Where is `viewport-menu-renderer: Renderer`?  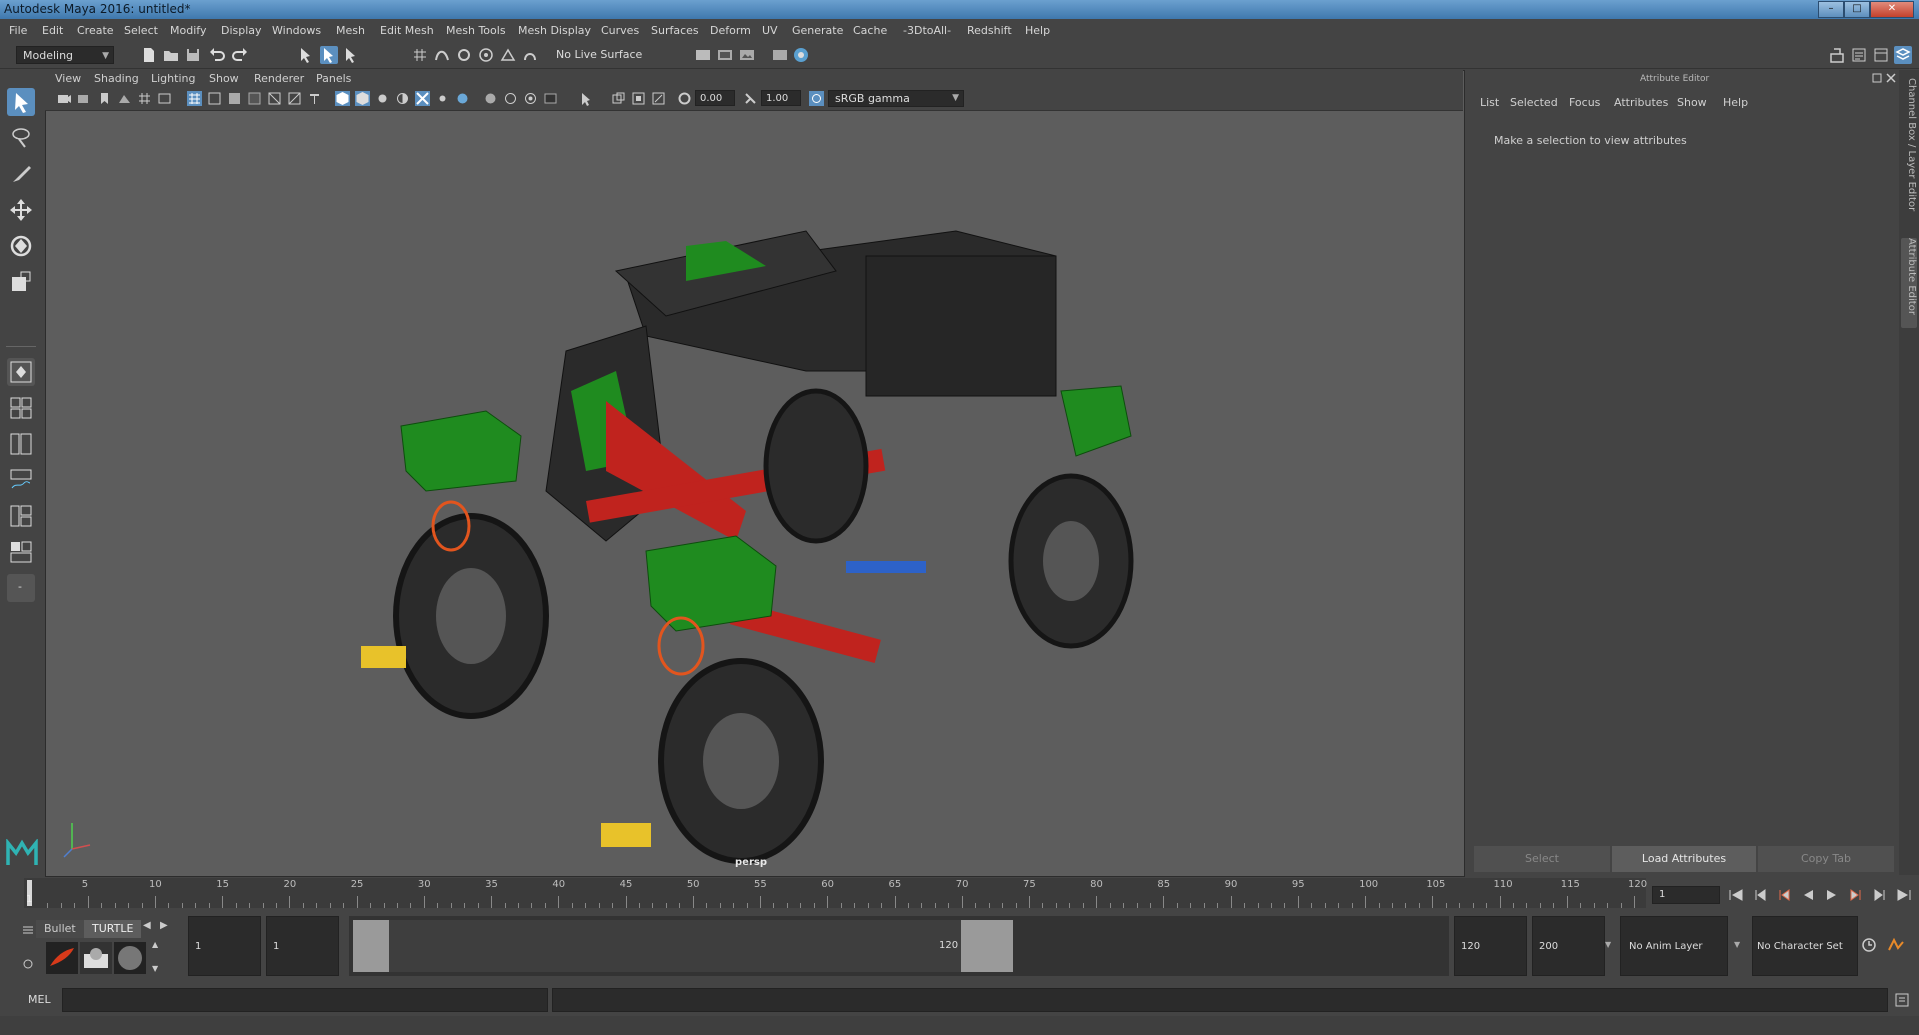 viewport-menu-renderer: Renderer is located at coordinates (279, 78).